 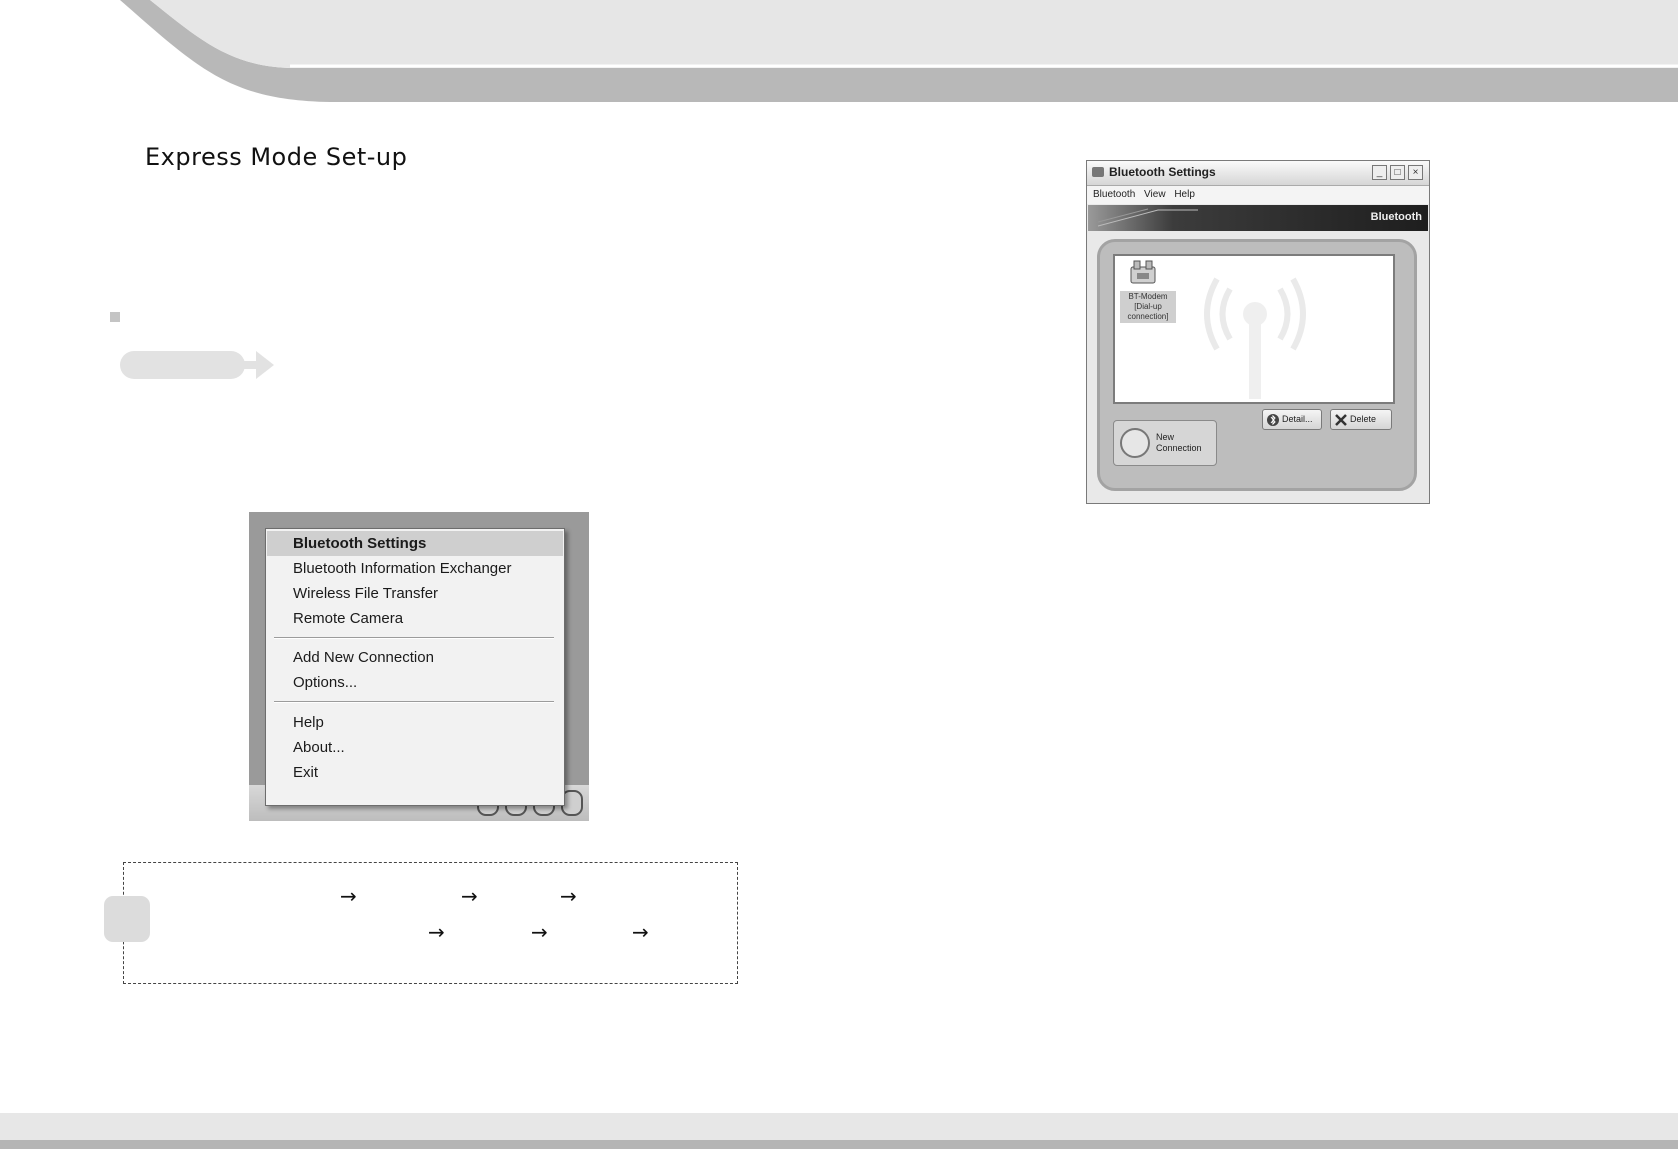 I want to click on menu-item-help: Help, so click(x=415, y=722).